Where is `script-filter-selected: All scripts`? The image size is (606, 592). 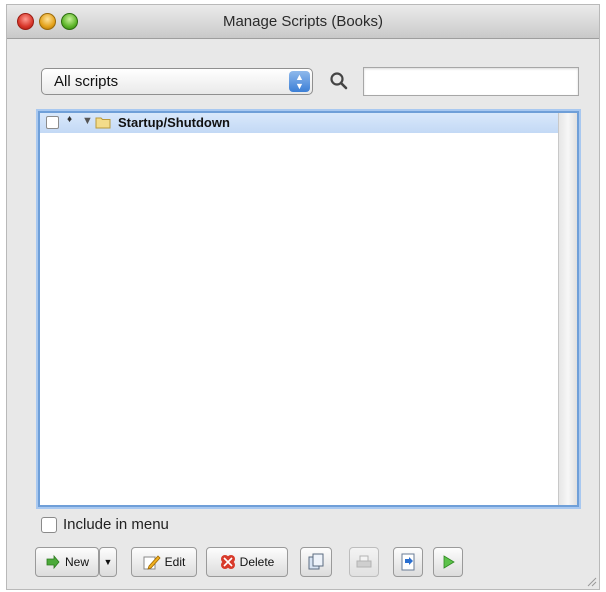 script-filter-selected: All scripts is located at coordinates (86, 81).